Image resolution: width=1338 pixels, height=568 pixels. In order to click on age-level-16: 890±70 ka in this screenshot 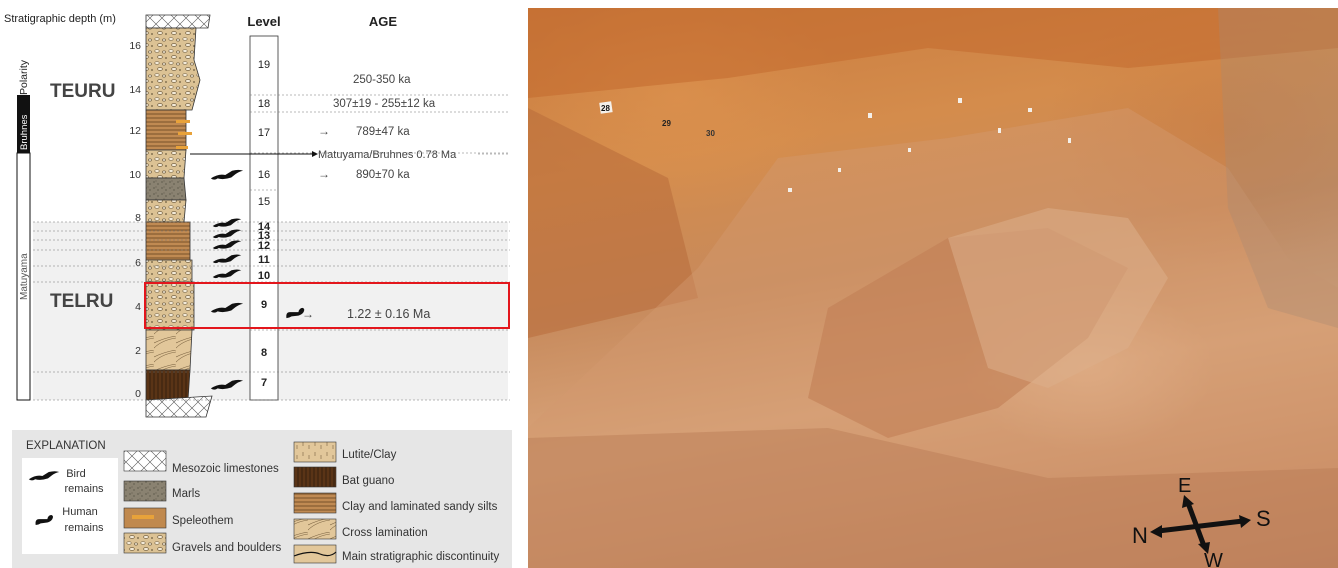, I will do `click(383, 175)`.